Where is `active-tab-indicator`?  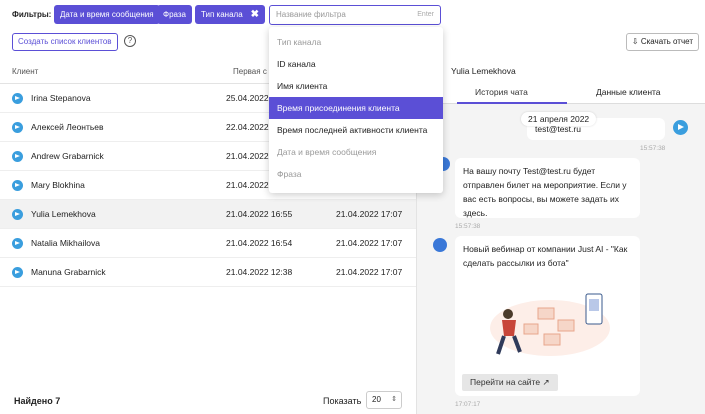
active-tab-indicator is located at coordinates (512, 103).